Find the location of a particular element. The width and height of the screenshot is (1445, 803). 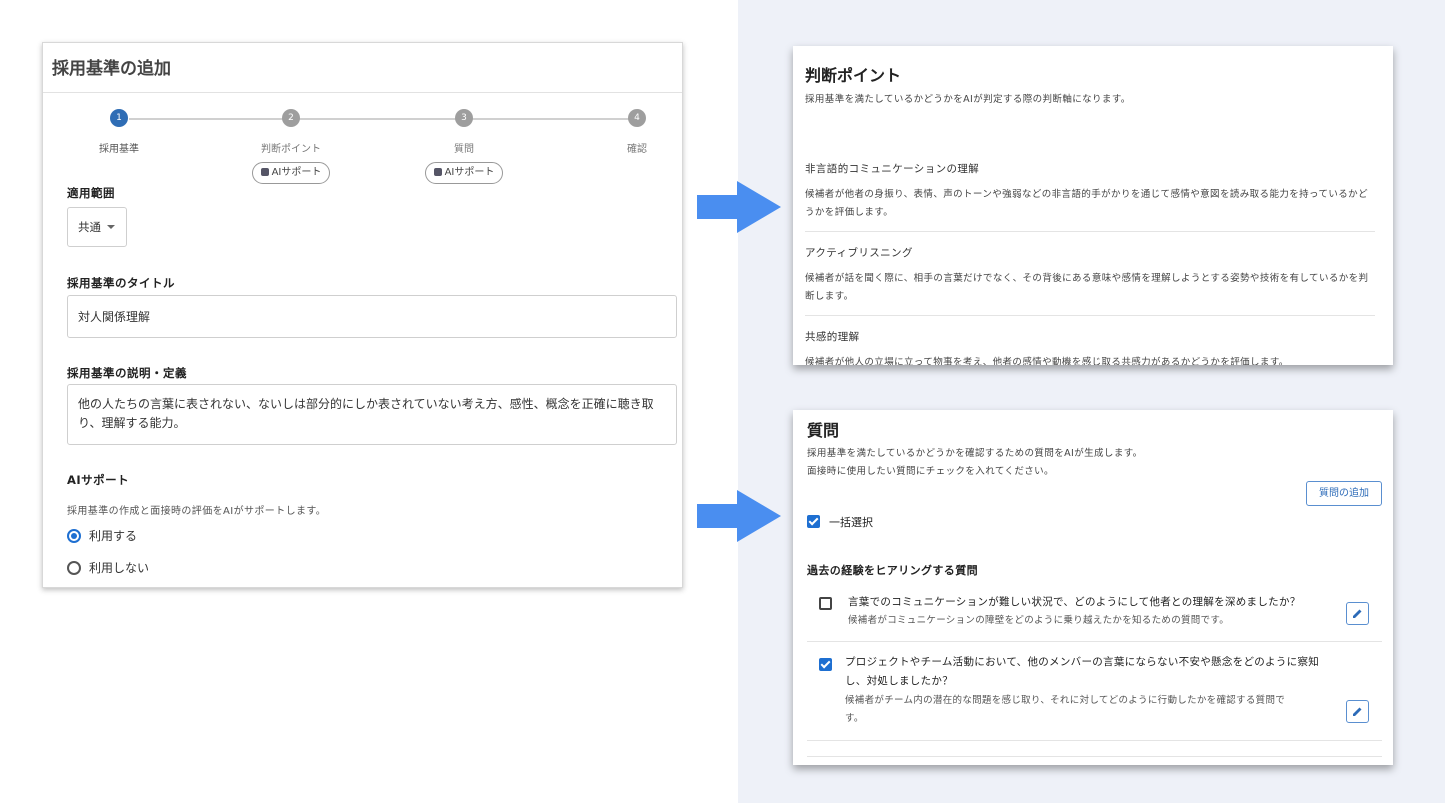

card-header: 採用基準の追加 is located at coordinates (362, 68).